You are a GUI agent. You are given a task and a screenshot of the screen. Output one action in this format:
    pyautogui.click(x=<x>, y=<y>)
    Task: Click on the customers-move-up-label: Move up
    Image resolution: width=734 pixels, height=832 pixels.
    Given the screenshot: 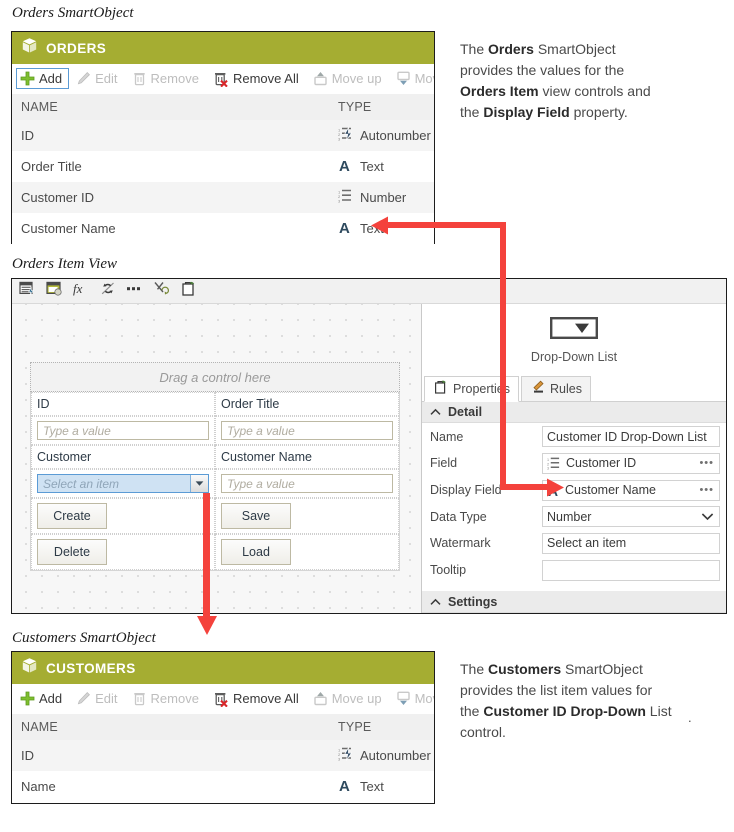 What is the action you would take?
    pyautogui.click(x=356, y=698)
    